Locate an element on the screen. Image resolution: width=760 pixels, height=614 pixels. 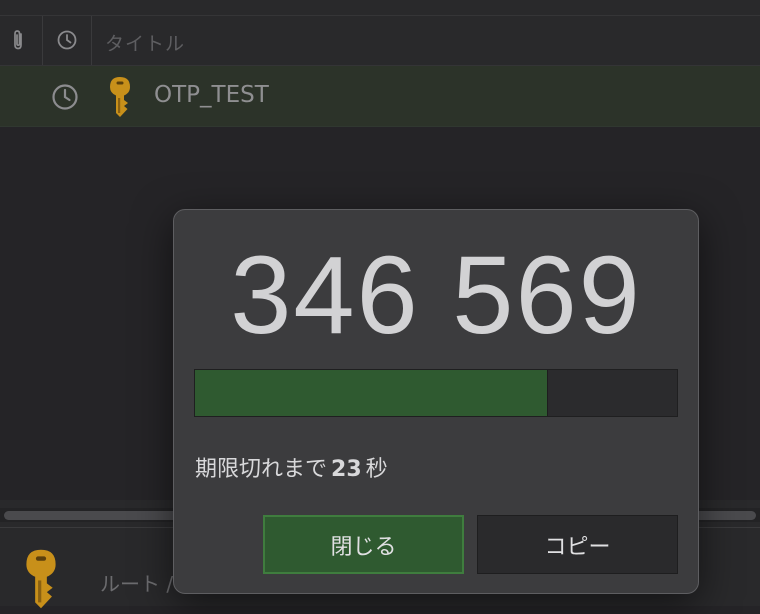
otp-progress-fill is located at coordinates (371, 393).